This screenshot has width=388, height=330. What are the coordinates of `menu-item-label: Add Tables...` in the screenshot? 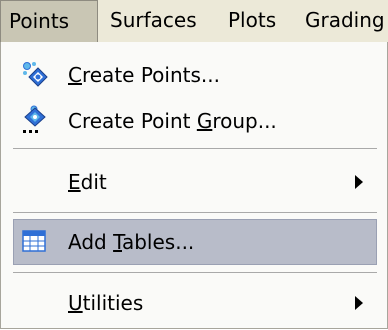 It's located at (131, 242).